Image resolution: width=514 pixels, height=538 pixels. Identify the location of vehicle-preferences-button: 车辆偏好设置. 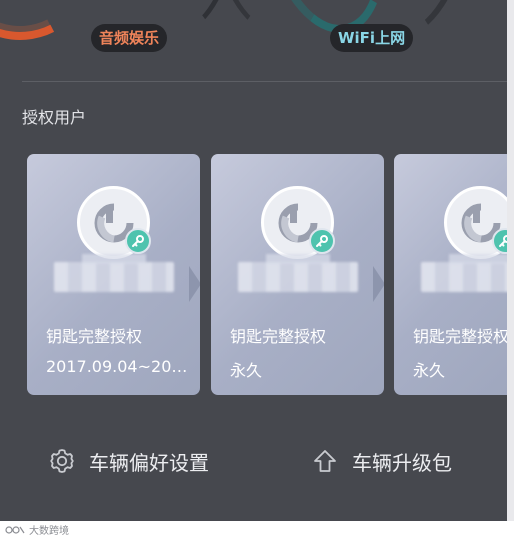
(128, 461).